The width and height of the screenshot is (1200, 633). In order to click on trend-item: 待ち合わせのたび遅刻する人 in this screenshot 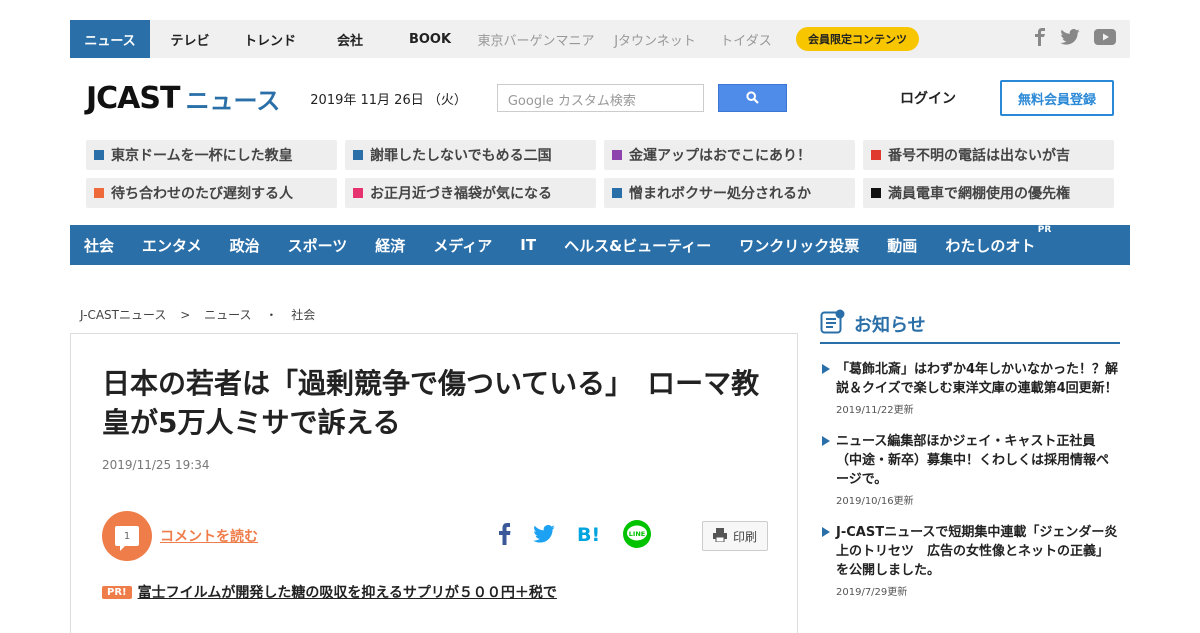, I will do `click(211, 193)`.